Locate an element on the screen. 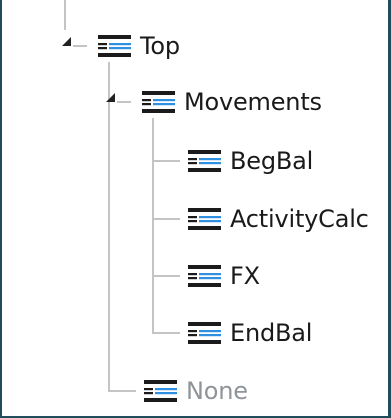 The width and height of the screenshot is (391, 418). tree-node-endbal: EndBal is located at coordinates (250, 333).